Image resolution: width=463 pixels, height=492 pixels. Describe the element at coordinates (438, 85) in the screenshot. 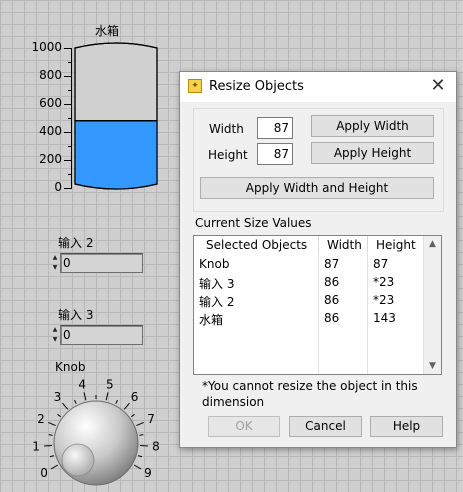

I see `close-icon: ✕` at that location.